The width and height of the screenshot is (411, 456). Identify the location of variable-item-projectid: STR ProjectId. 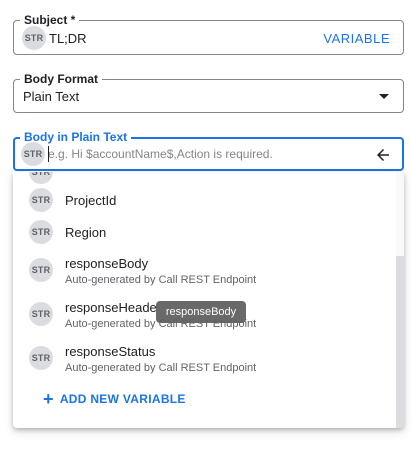
(204, 204).